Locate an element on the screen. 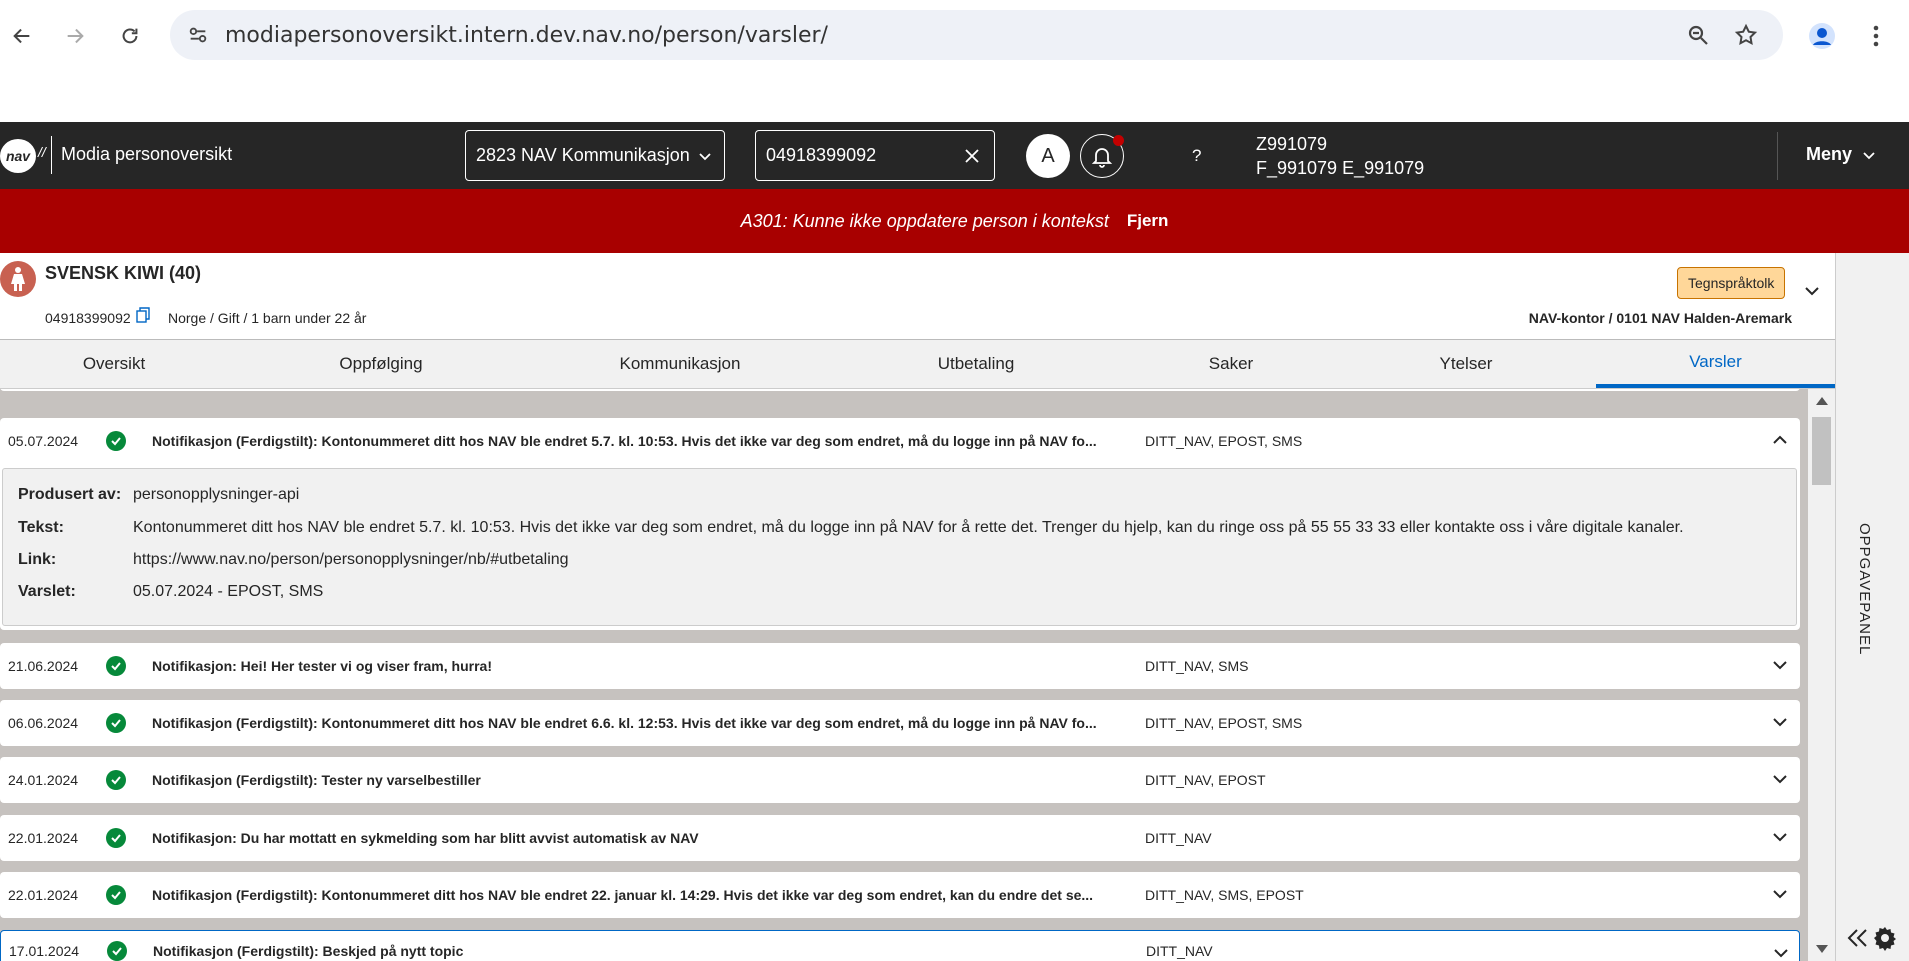 The image size is (1909, 961). list-scrollbar is located at coordinates (1821, 675).